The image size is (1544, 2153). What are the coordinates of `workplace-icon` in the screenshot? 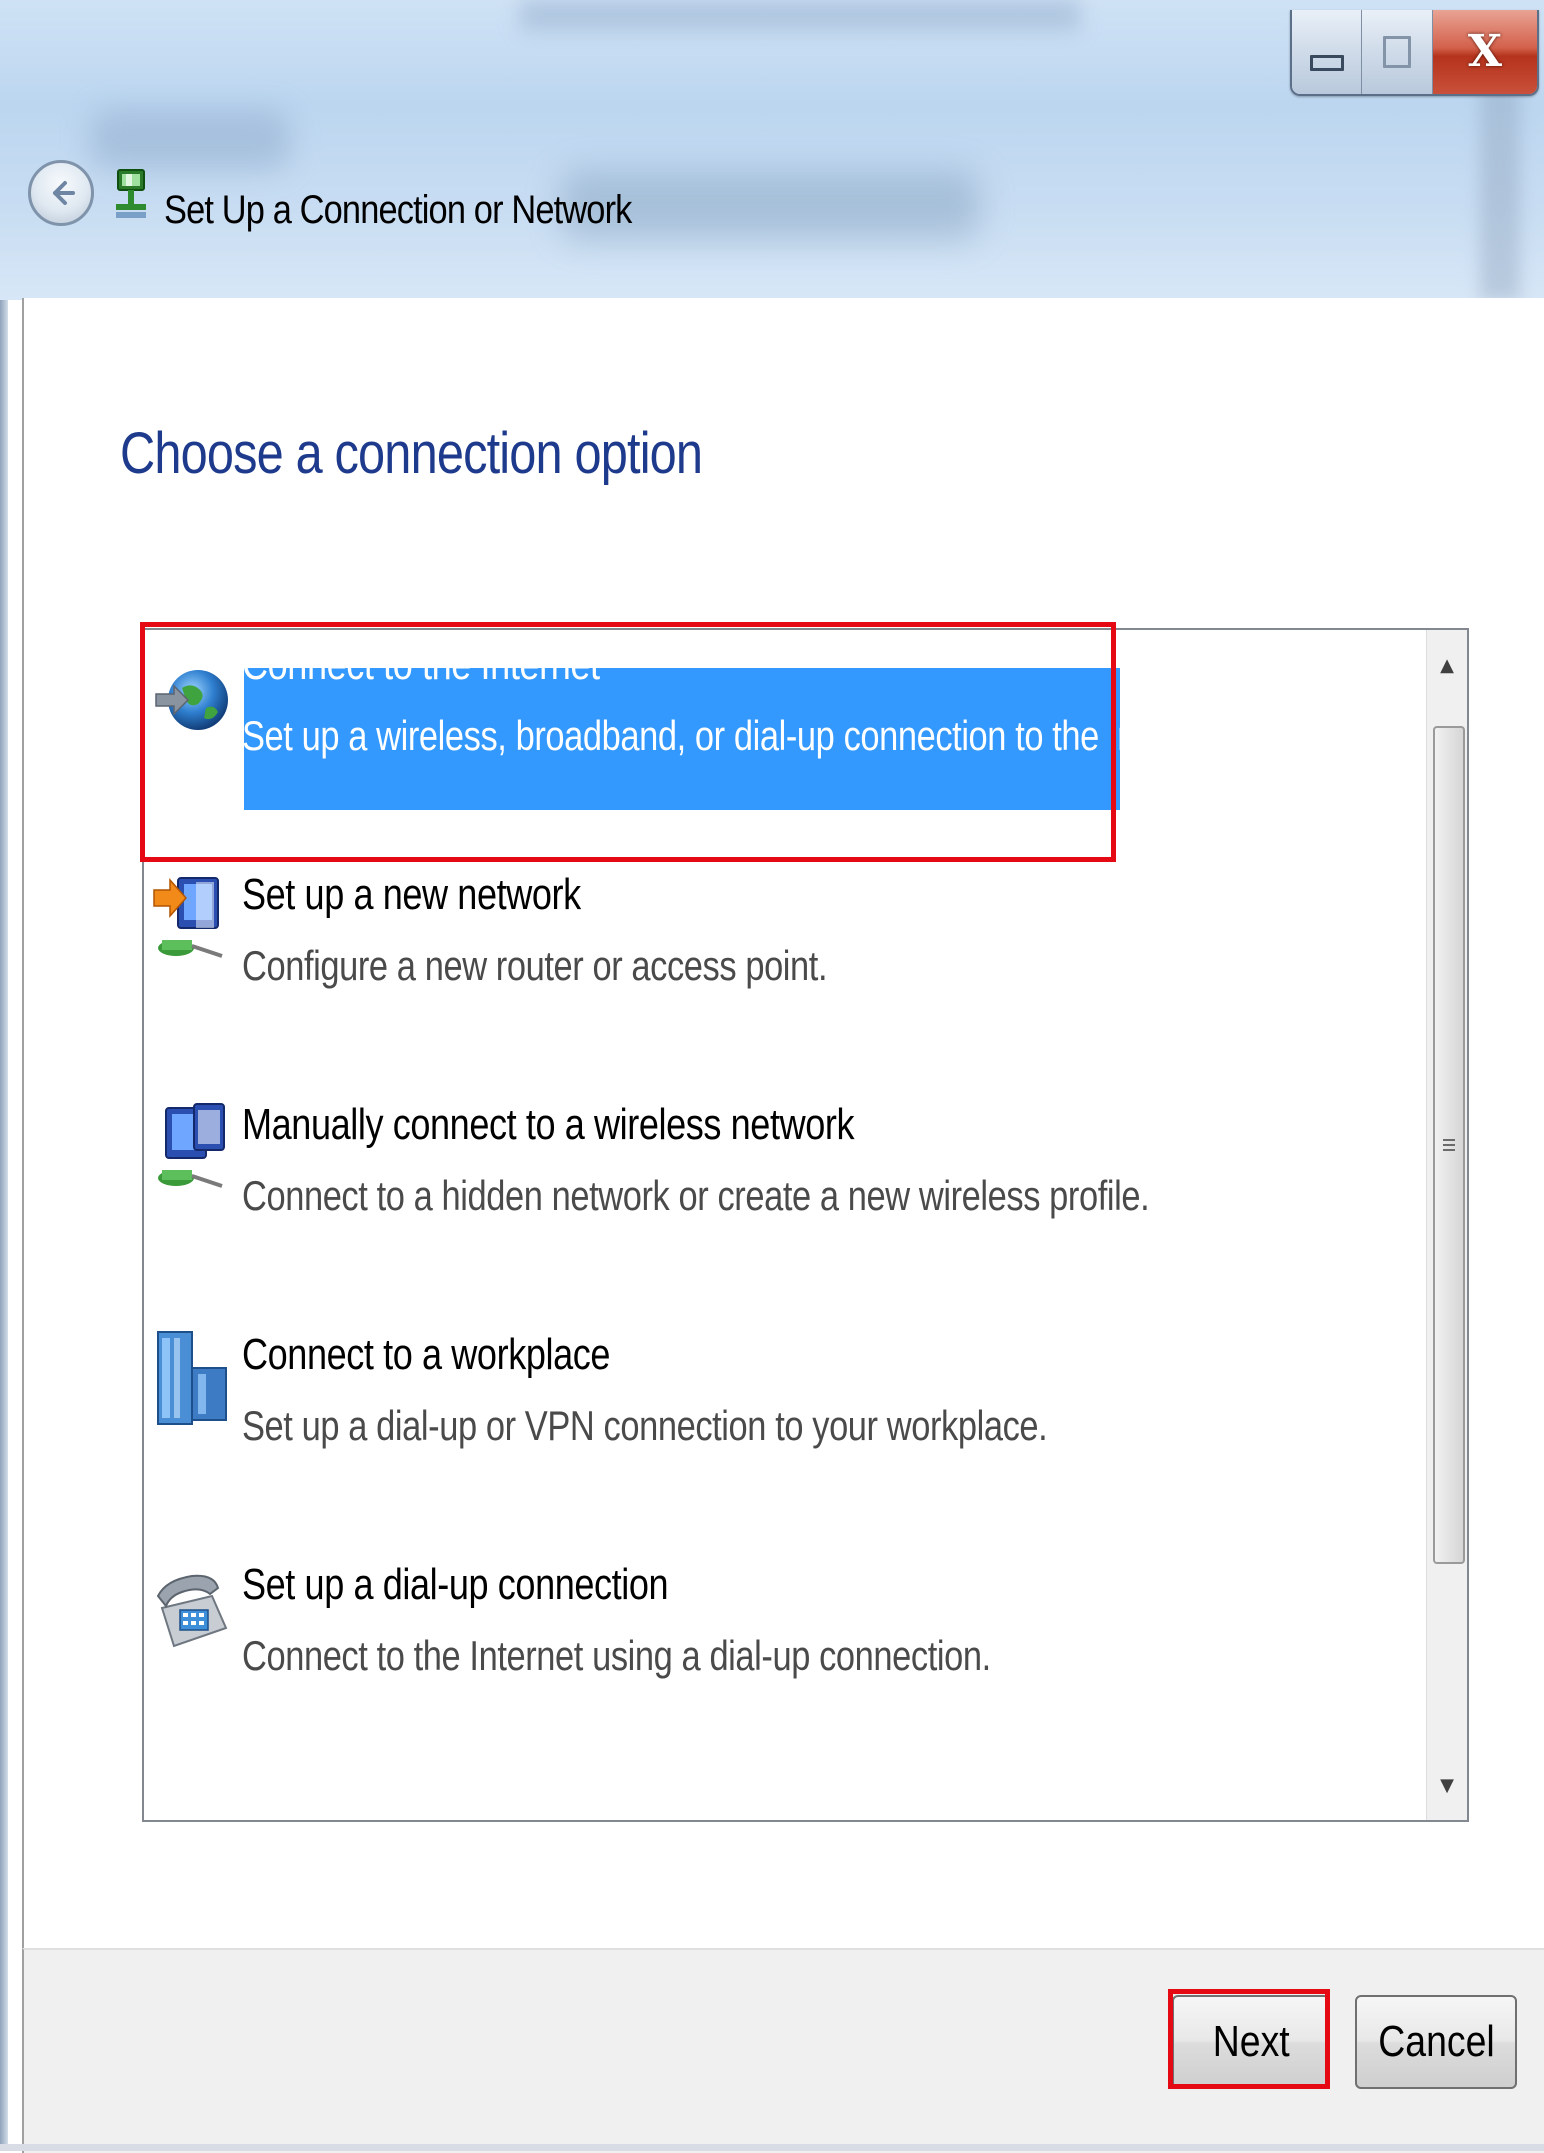 It's located at (192, 1378).